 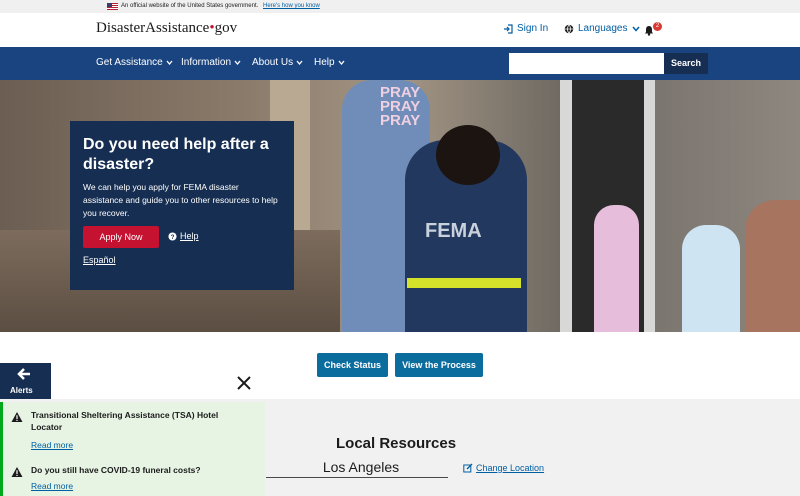 I want to click on site-logo: DisasterAssistance•gov, so click(x=166, y=28).